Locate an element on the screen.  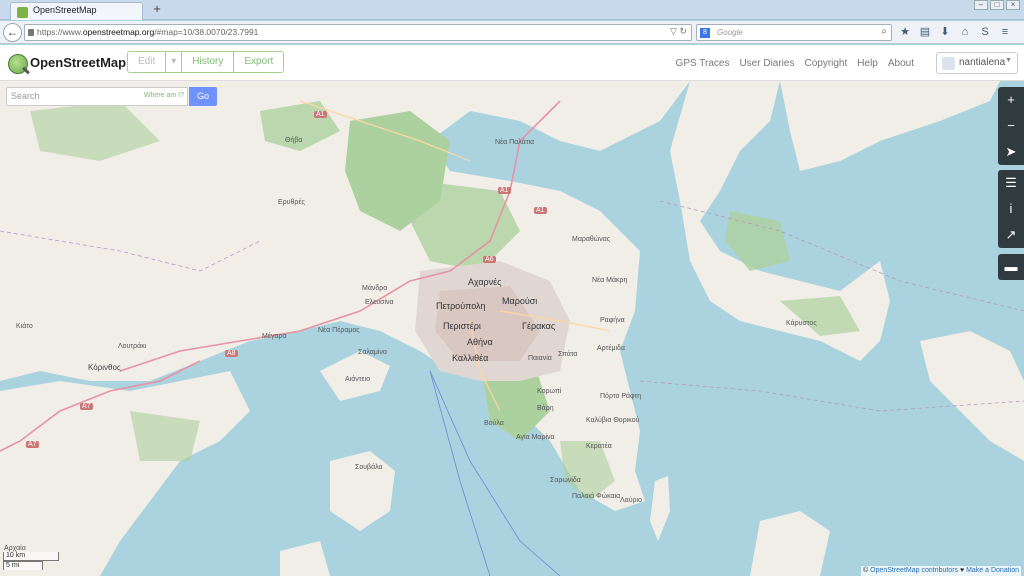
bookmarks-list-icon: ▤ is located at coordinates (925, 32).